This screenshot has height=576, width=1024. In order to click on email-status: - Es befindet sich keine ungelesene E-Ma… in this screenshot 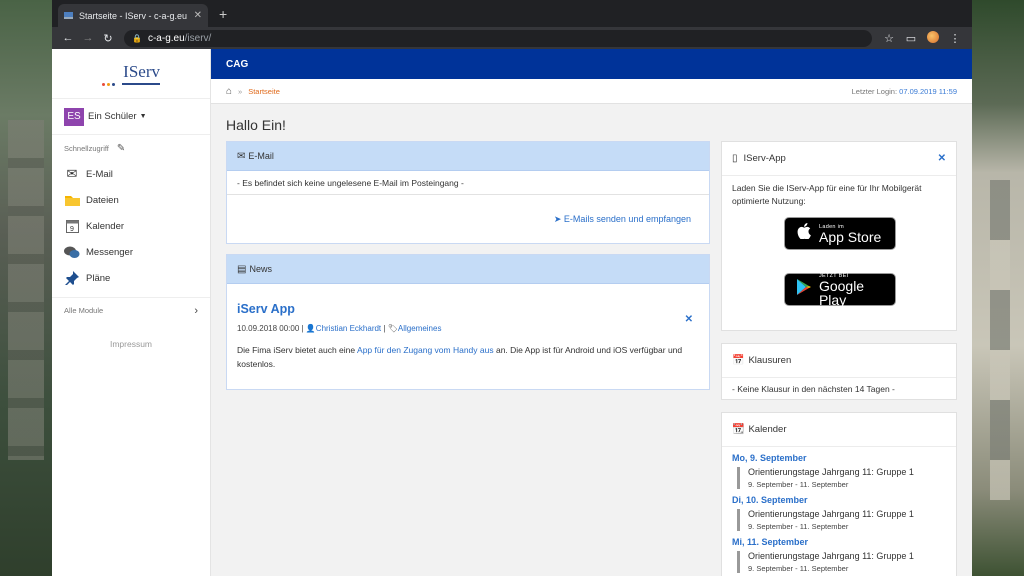, I will do `click(468, 183)`.